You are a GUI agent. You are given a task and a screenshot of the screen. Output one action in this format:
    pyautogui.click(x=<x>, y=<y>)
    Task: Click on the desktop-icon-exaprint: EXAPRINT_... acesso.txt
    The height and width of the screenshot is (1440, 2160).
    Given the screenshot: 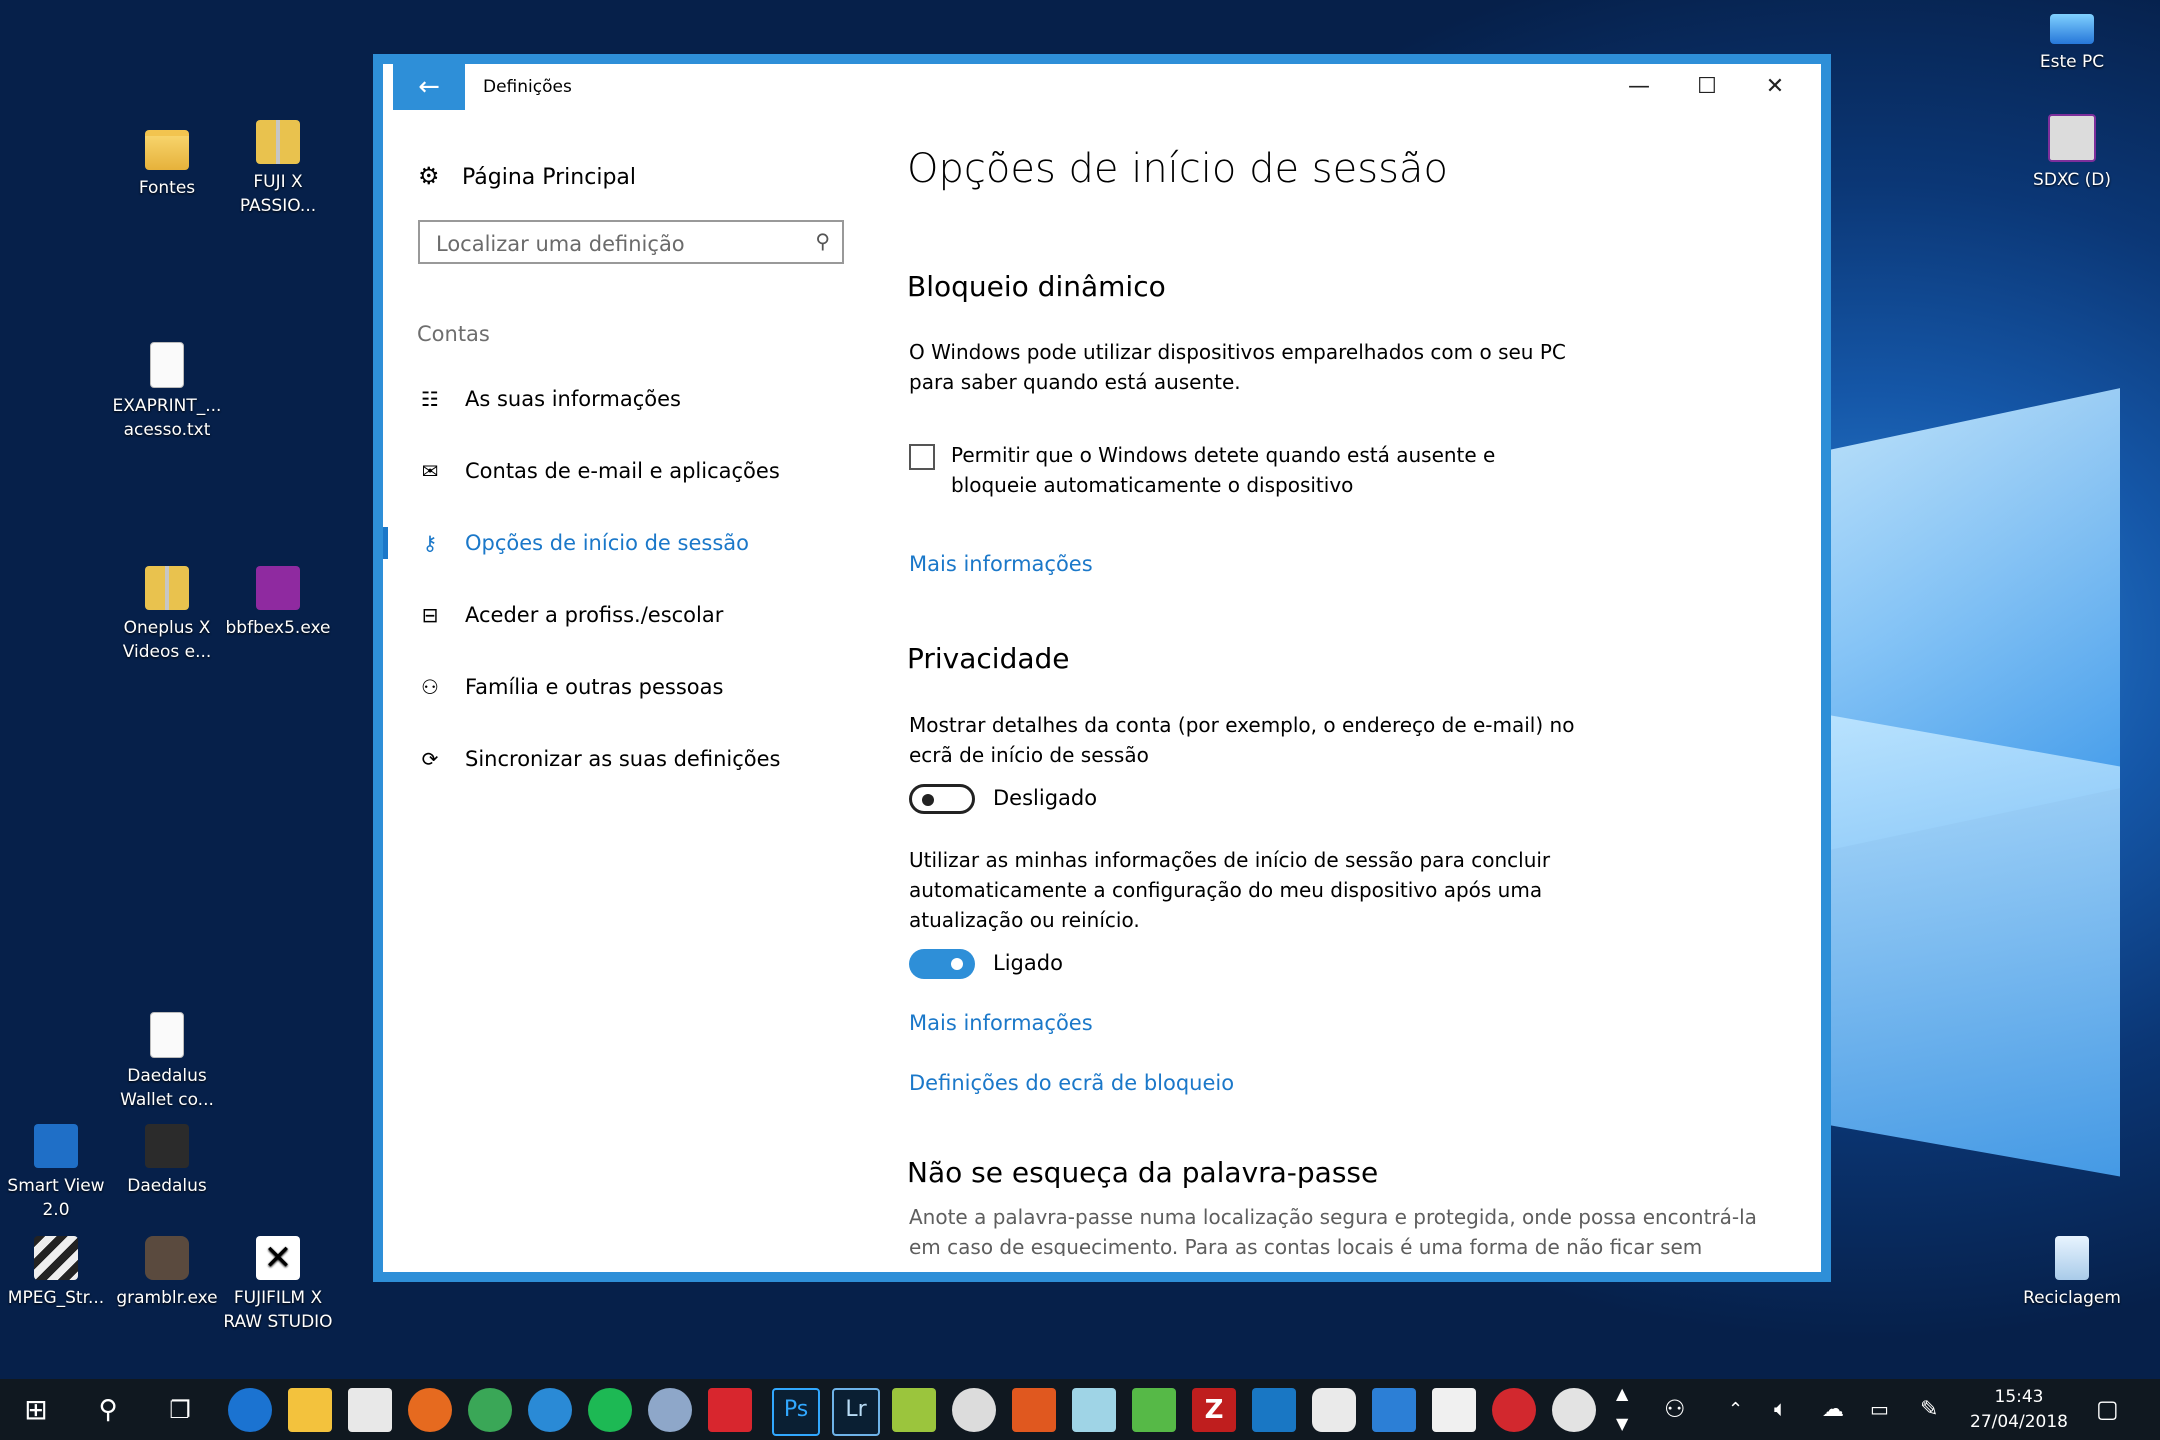 What is the action you would take?
    pyautogui.click(x=167, y=392)
    